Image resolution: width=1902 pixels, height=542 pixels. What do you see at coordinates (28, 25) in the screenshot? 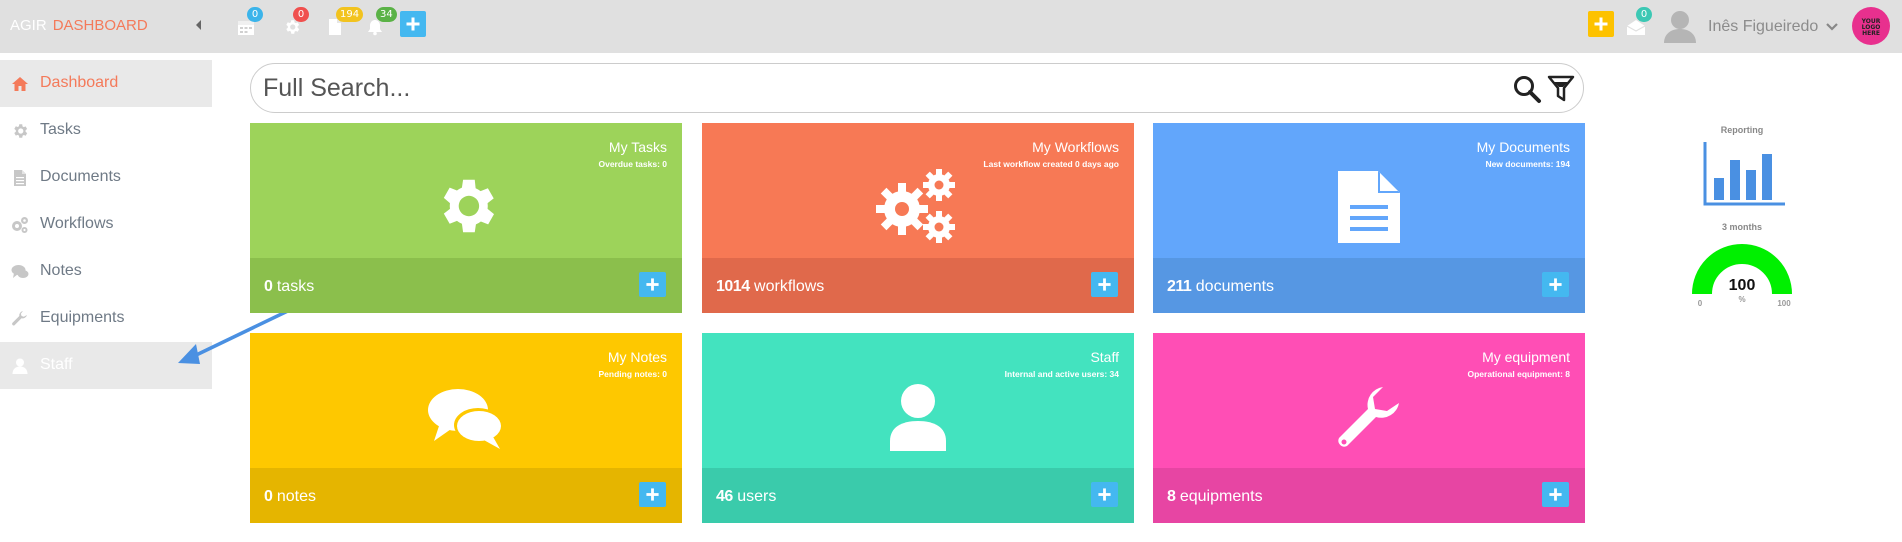
I see `brand-name: AGIR` at bounding box center [28, 25].